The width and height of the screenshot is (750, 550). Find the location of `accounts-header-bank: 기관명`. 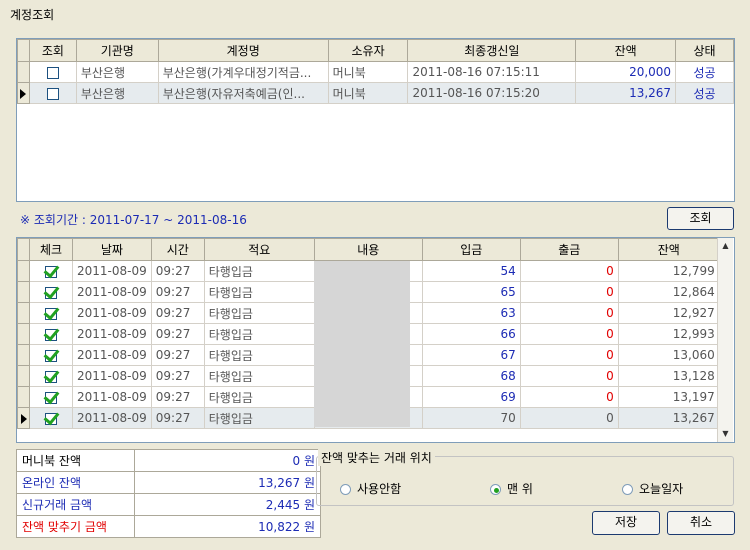

accounts-header-bank: 기관명 is located at coordinates (117, 50).